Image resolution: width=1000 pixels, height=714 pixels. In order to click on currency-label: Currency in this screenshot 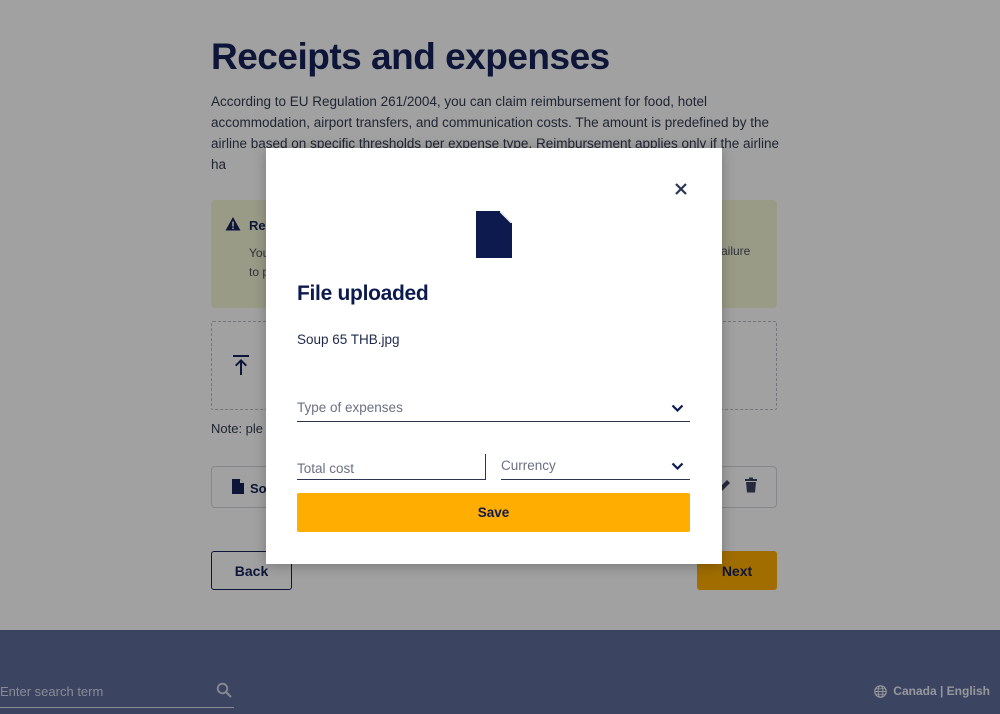, I will do `click(528, 465)`.